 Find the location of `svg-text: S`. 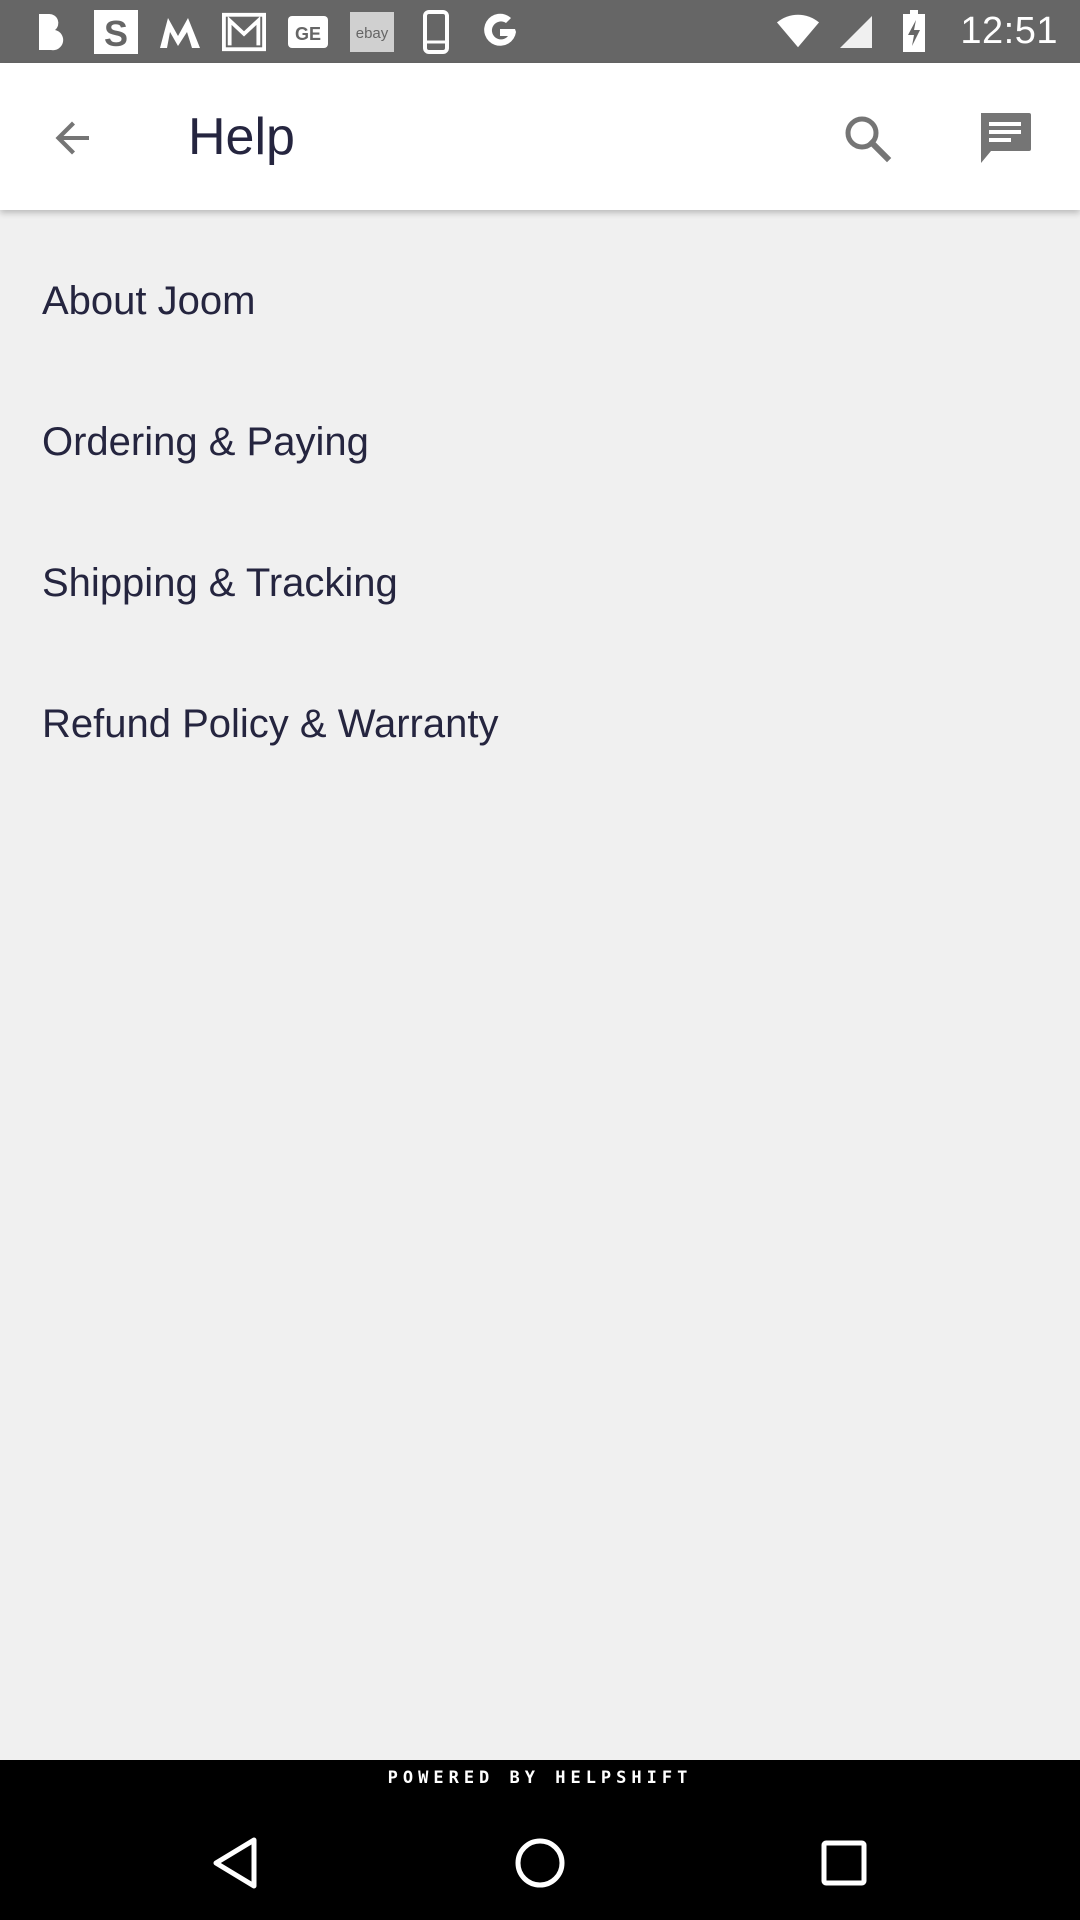

svg-text: S is located at coordinates (116, 33).